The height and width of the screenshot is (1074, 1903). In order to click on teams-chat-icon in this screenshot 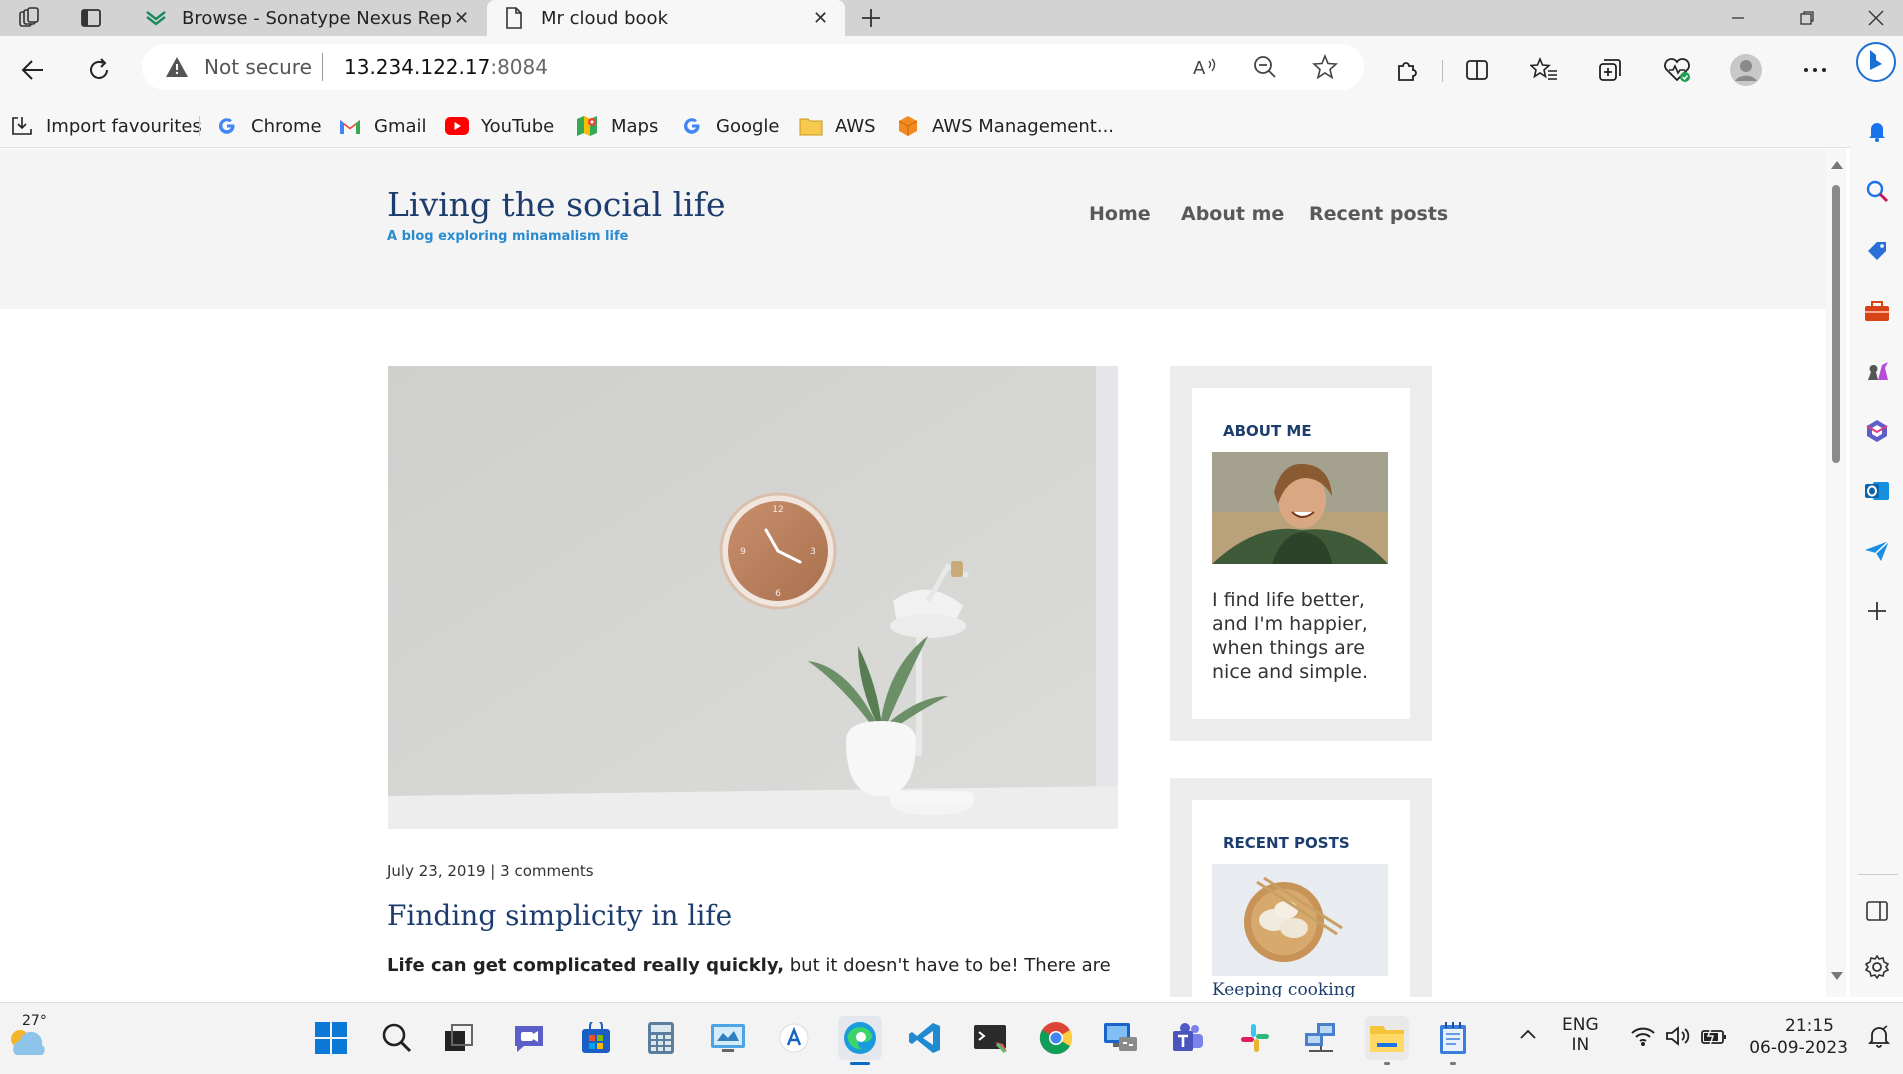, I will do `click(529, 1038)`.